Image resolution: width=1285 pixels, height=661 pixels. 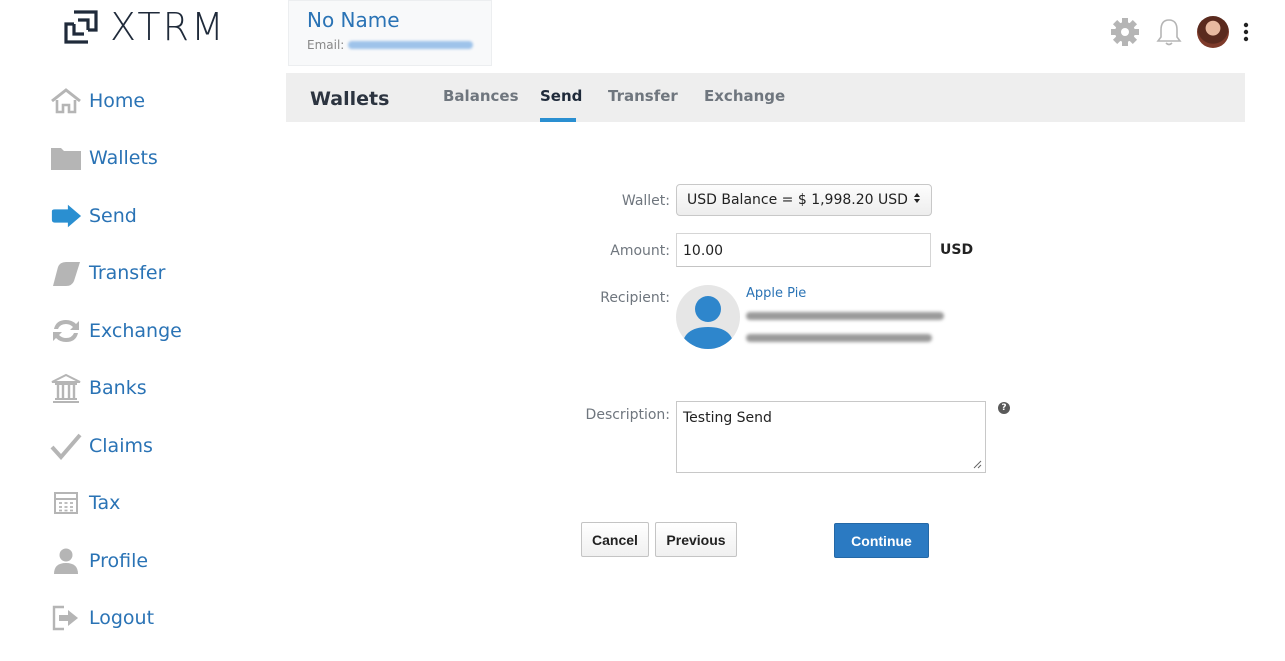 I want to click on sidebar-item-claims: Claims, so click(x=150, y=446).